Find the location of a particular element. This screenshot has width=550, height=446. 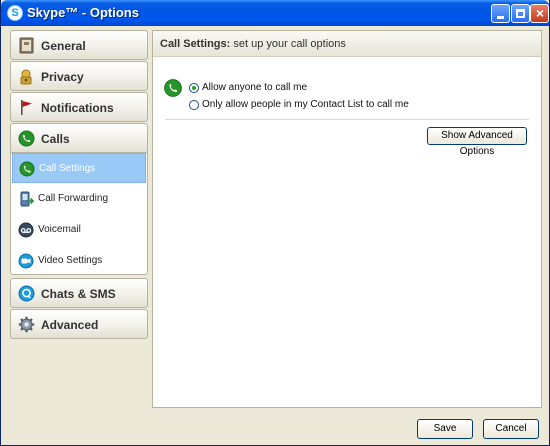

sidebar-category-chats-sms: Chats & SMS is located at coordinates (79, 293).